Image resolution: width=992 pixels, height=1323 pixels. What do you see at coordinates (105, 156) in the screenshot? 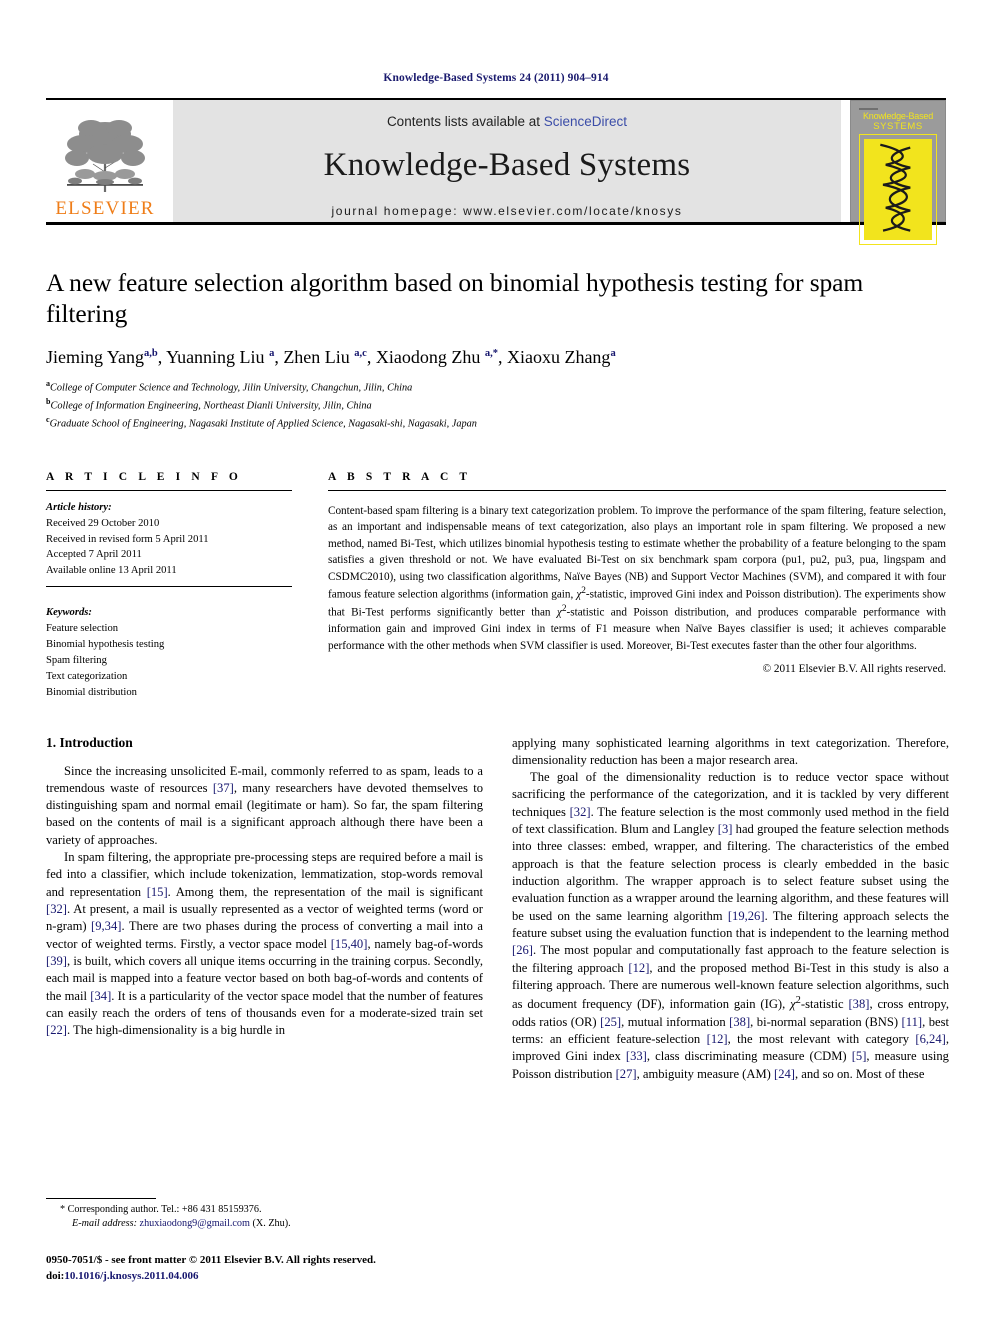
I see `elsevier-tree-icon` at bounding box center [105, 156].